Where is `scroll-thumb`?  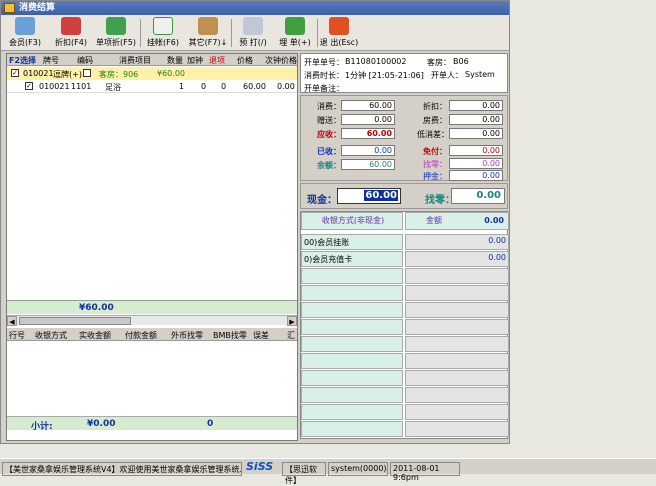 scroll-thumb is located at coordinates (75, 321).